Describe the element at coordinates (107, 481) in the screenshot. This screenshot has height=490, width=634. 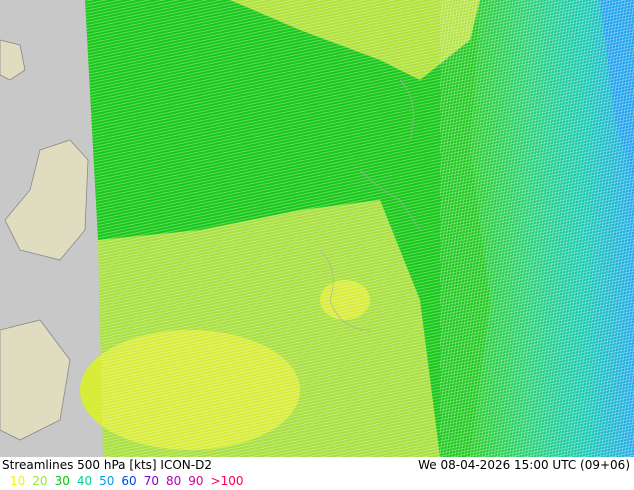
I see `legend-item: 50` at that location.